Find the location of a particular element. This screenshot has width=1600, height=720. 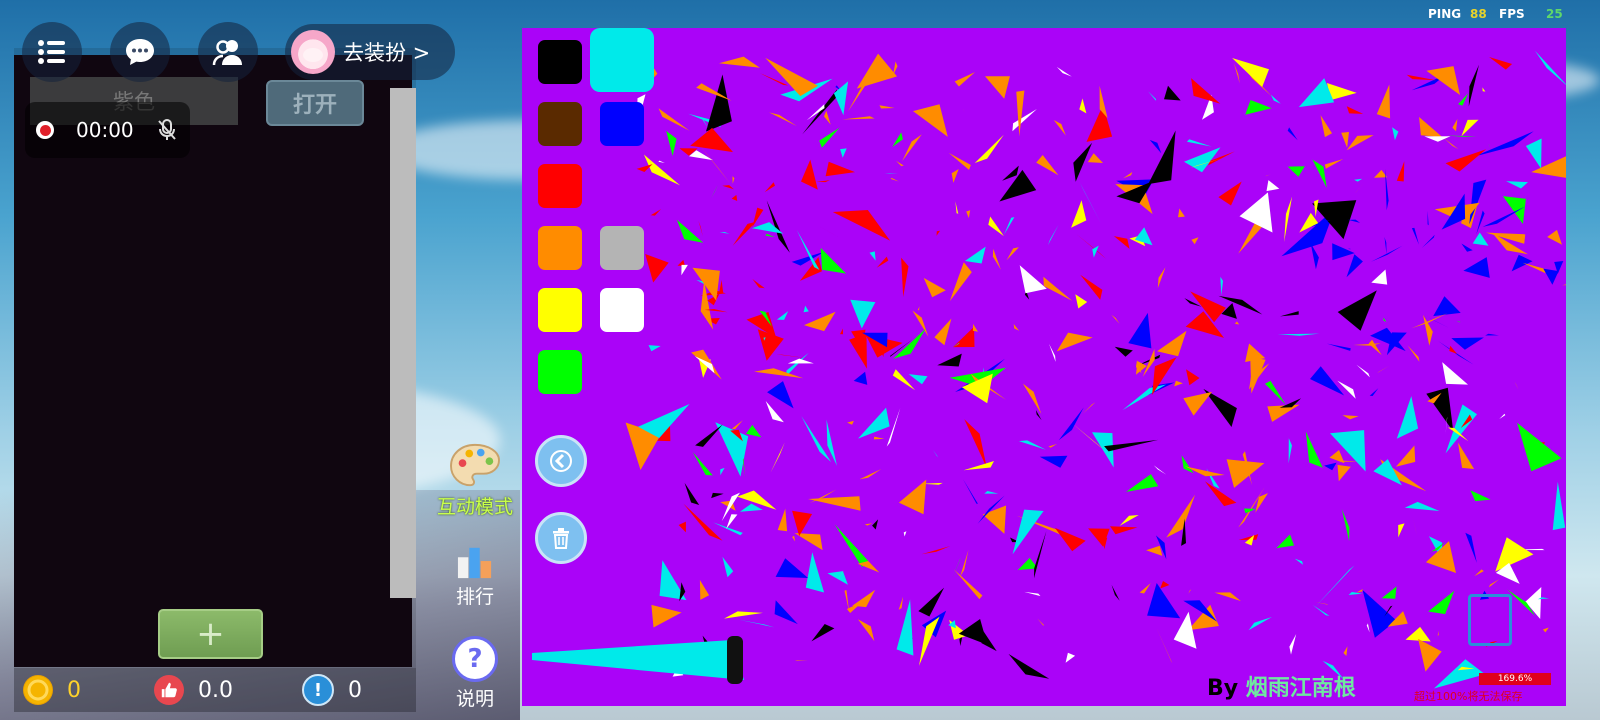

swatch-yellow is located at coordinates (560, 310).